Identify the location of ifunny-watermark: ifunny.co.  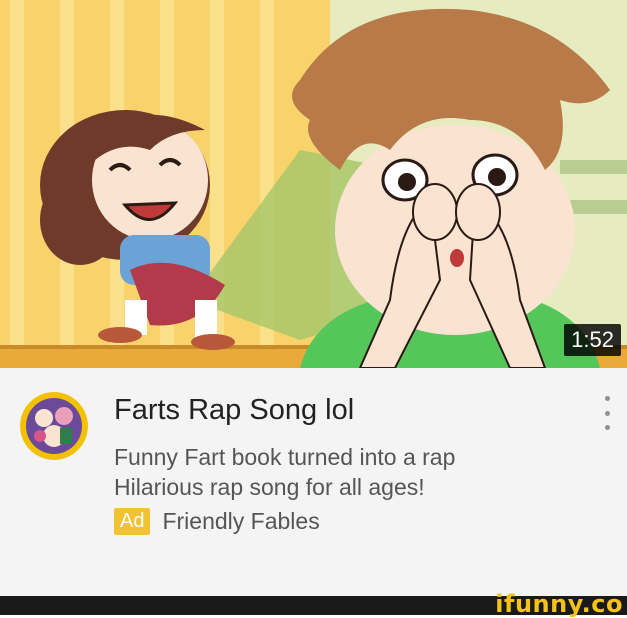
(559, 604).